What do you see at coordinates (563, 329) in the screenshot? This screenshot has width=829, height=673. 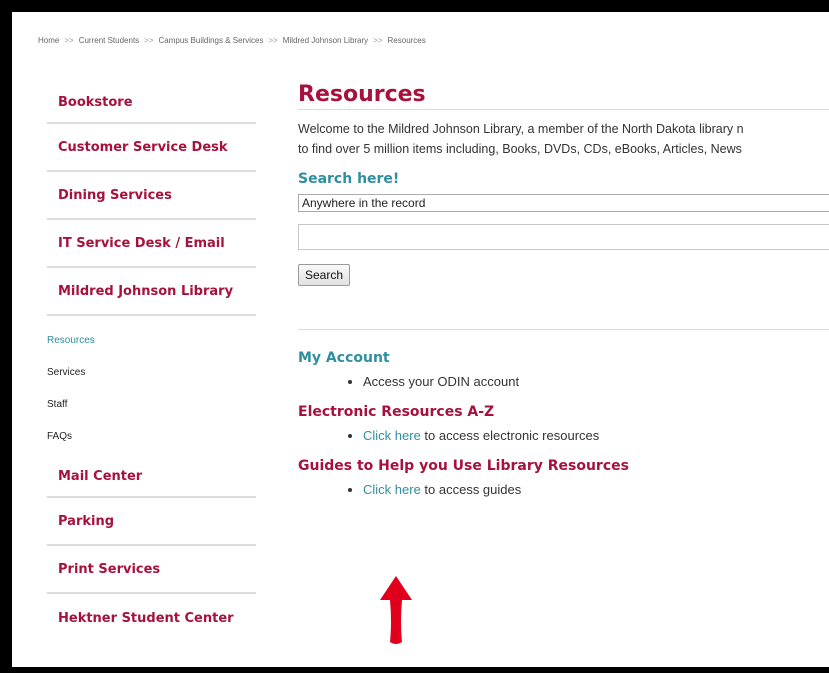 I see `section-divider` at bounding box center [563, 329].